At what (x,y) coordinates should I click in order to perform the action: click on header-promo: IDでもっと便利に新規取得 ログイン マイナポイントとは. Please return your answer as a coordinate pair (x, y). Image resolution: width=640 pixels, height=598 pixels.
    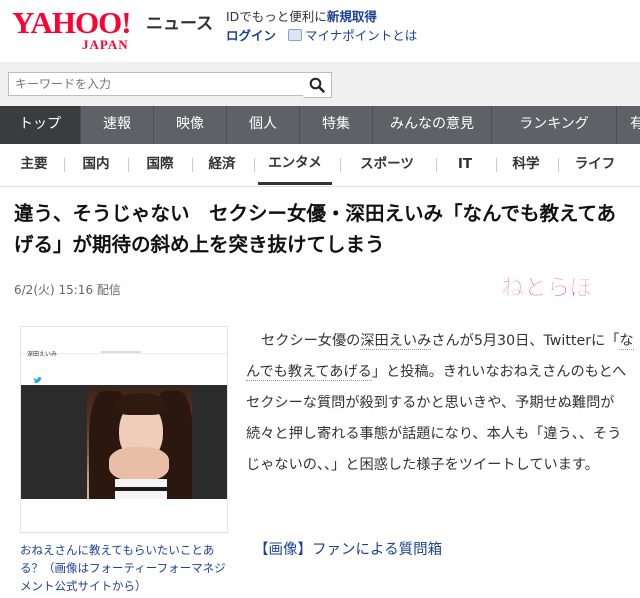
    Looking at the image, I should click on (321, 26).